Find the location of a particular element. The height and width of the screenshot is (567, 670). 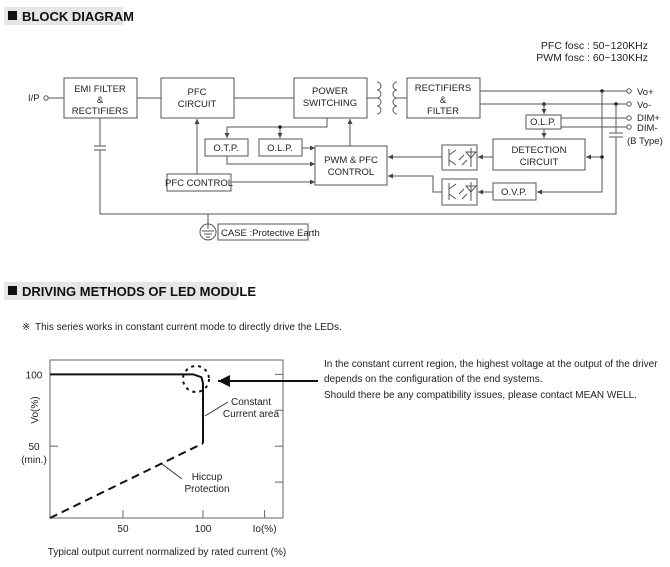

driving-methods-heading: DRIVING METHODS OF LED MODULE is located at coordinates (130, 291).